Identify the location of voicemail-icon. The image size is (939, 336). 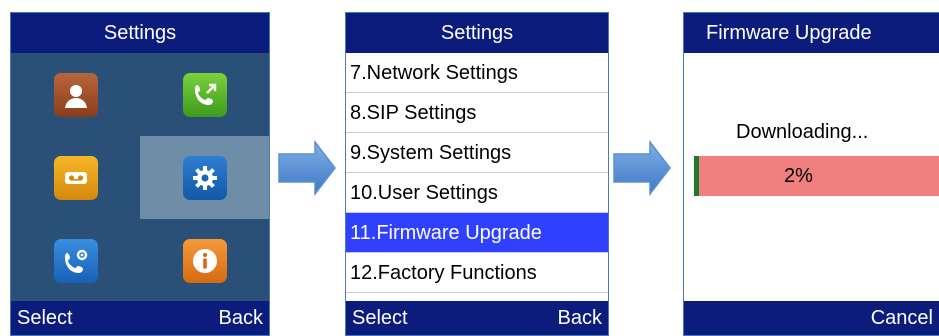
(75, 177).